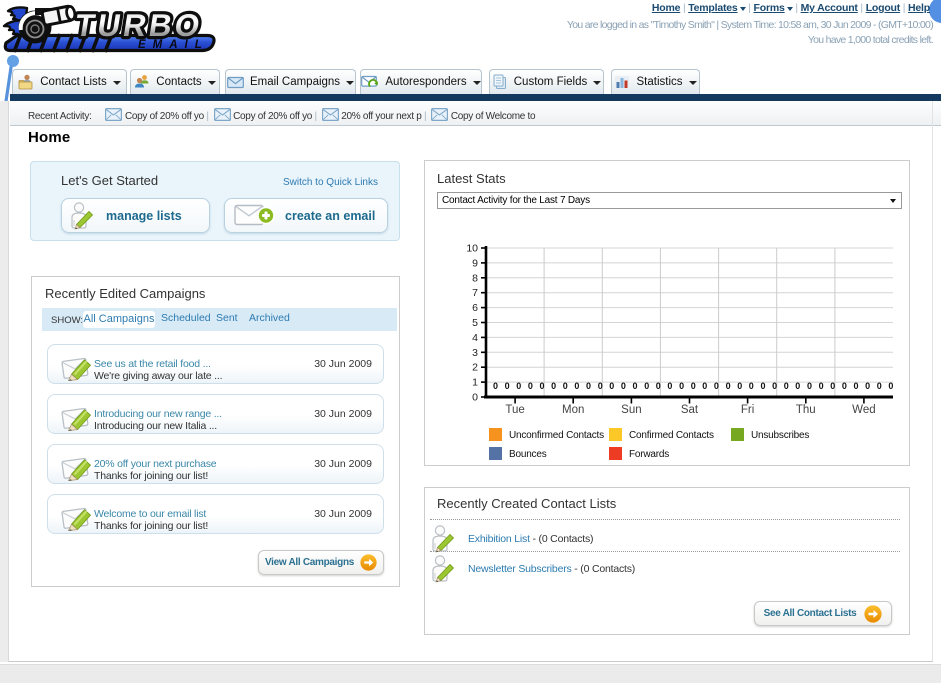 The width and height of the screenshot is (941, 683). Describe the element at coordinates (514, 410) in the screenshot. I see `svg-text: Tue` at that location.